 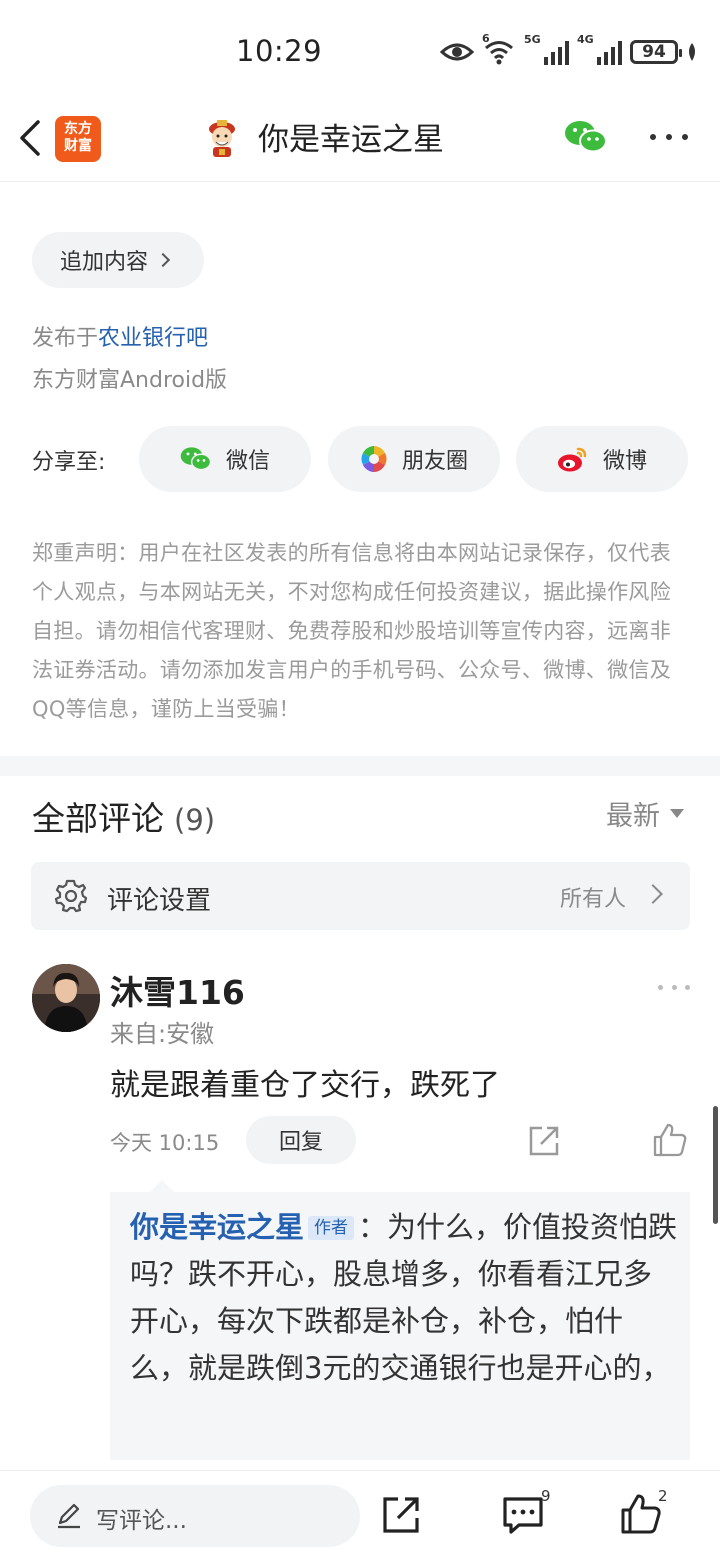 I want to click on avatar, so click(x=66, y=998).